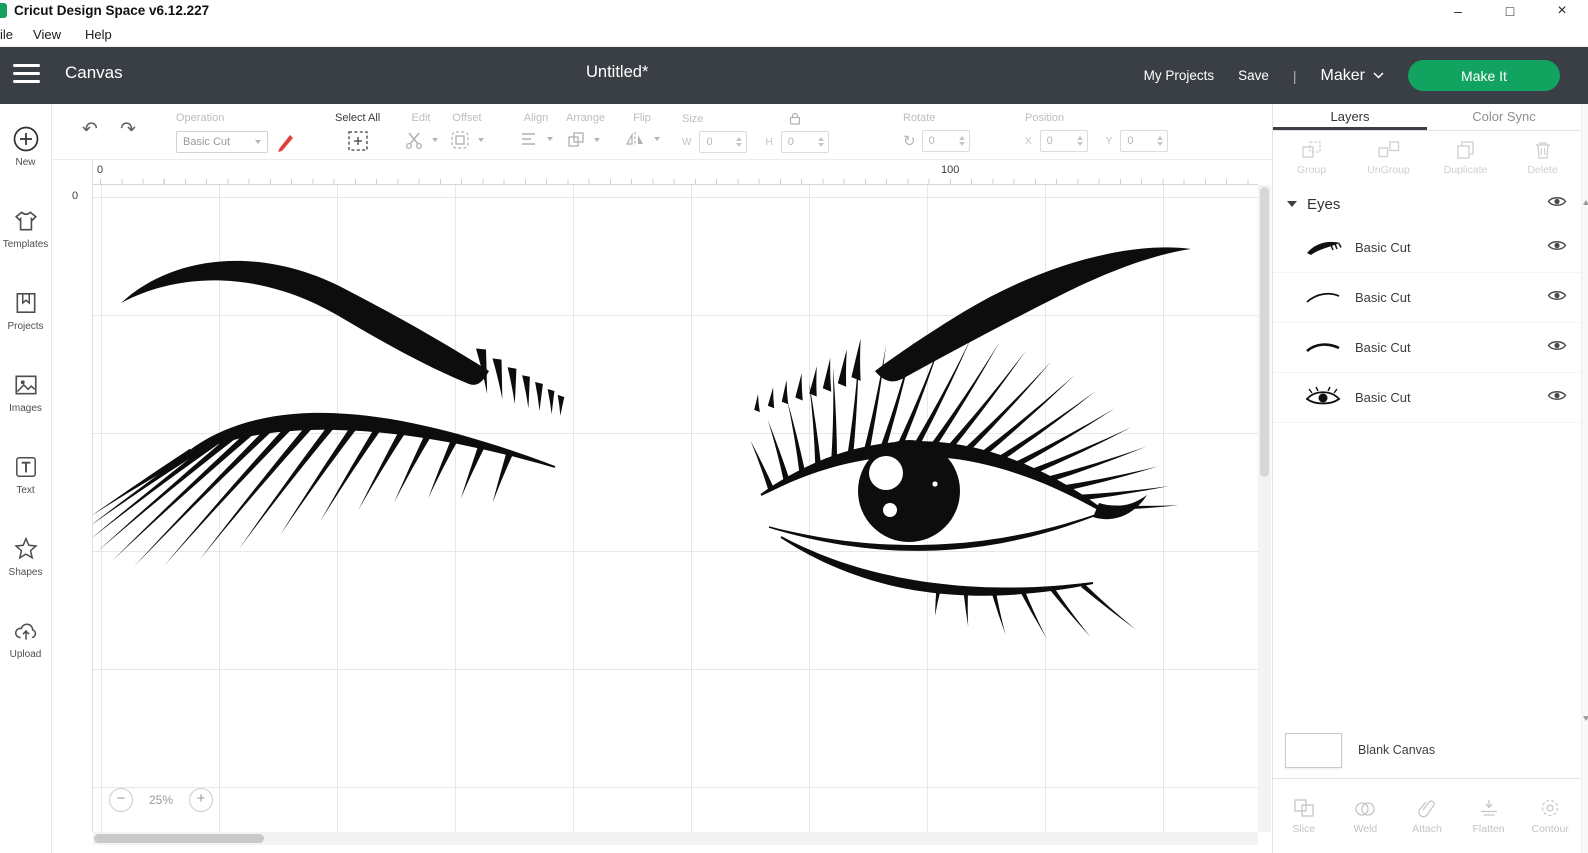 The height and width of the screenshot is (853, 1588). What do you see at coordinates (1427, 750) in the screenshot?
I see `blank-canvas-row: Blank Canvas` at bounding box center [1427, 750].